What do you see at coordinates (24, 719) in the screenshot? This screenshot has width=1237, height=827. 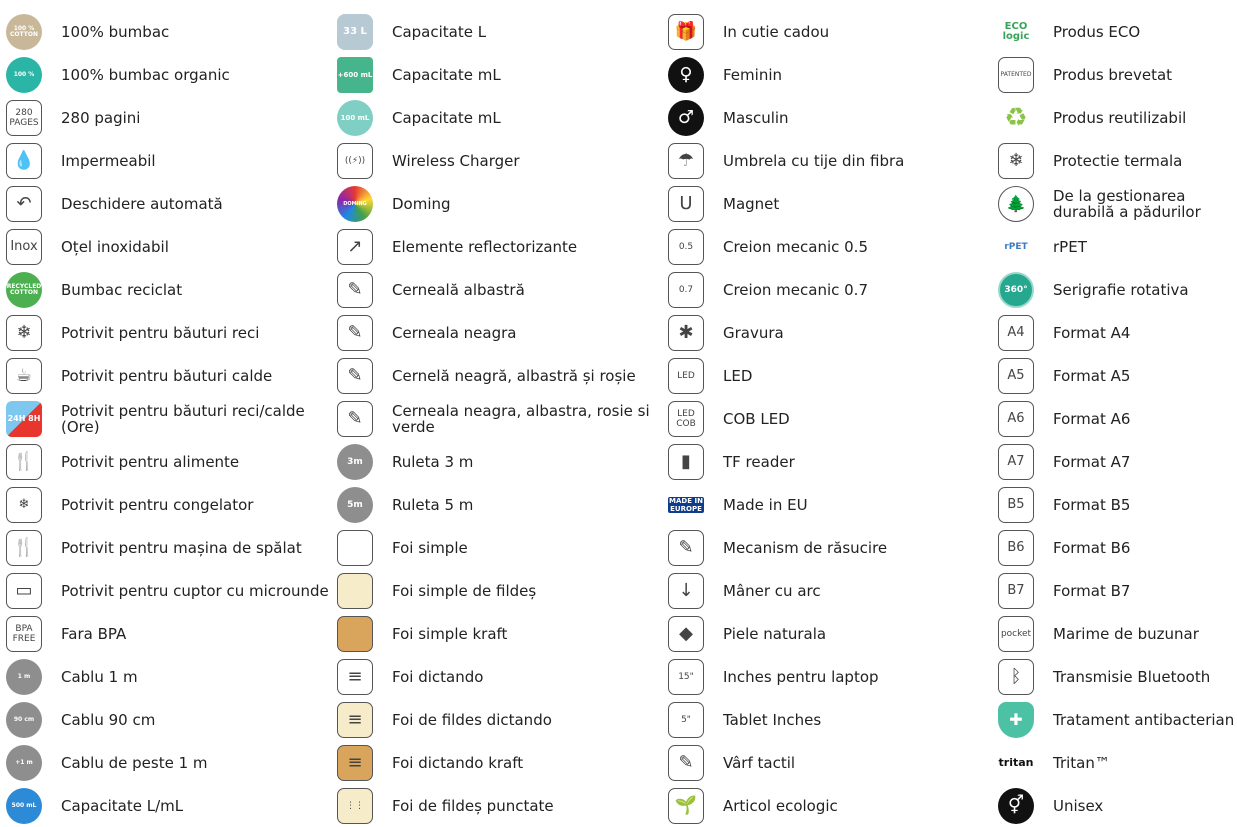 I see `cable-90cm-icon: 90 cm` at bounding box center [24, 719].